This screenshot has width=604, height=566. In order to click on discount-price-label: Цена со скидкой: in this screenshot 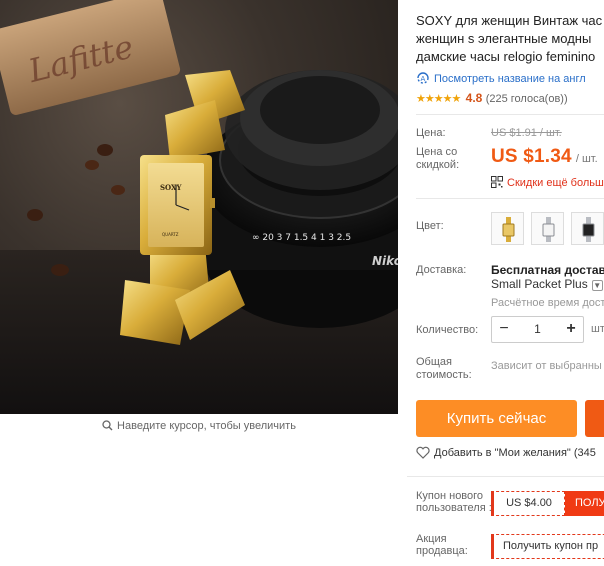, I will do `click(438, 158)`.